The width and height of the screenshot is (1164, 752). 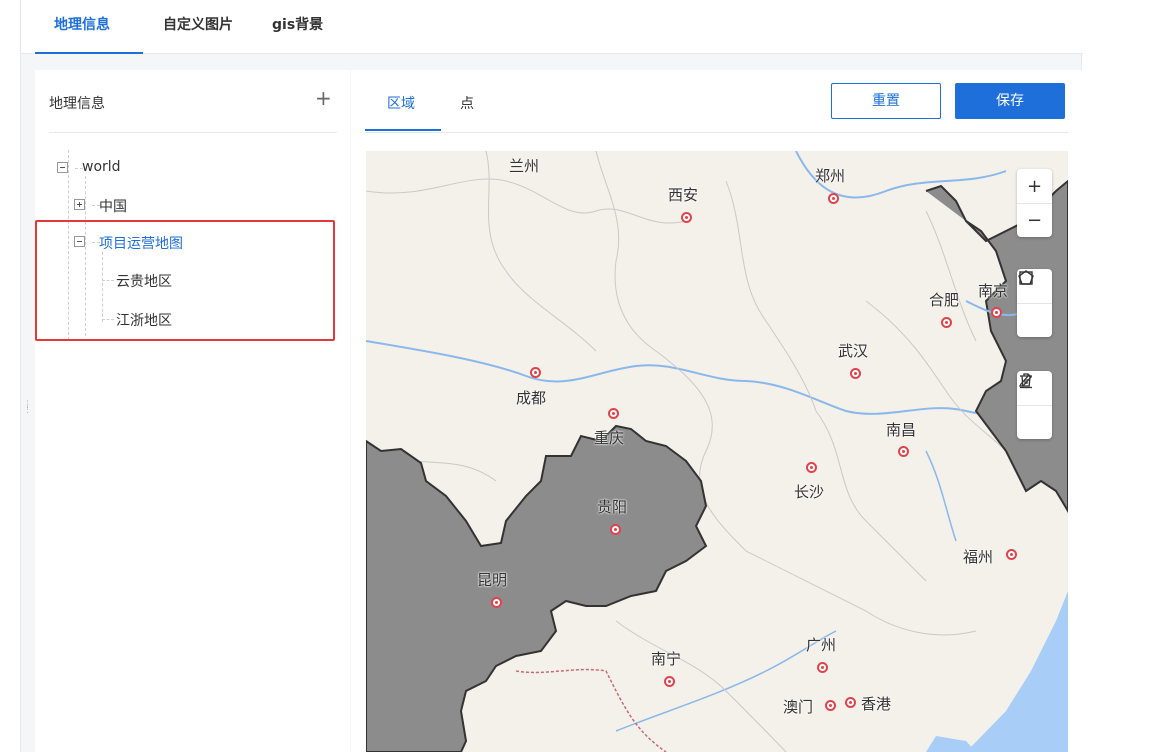 I want to click on city-label: 澳门, so click(x=798, y=707).